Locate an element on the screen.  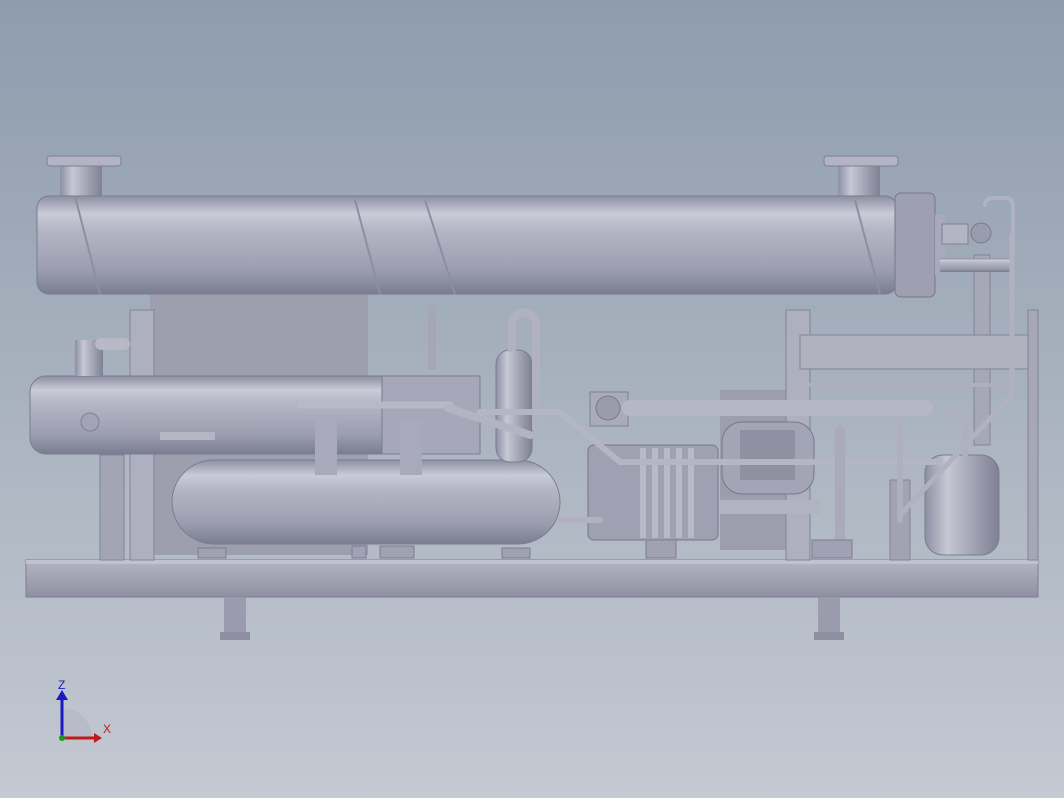
suction-accumulator is located at coordinates (962, 505).